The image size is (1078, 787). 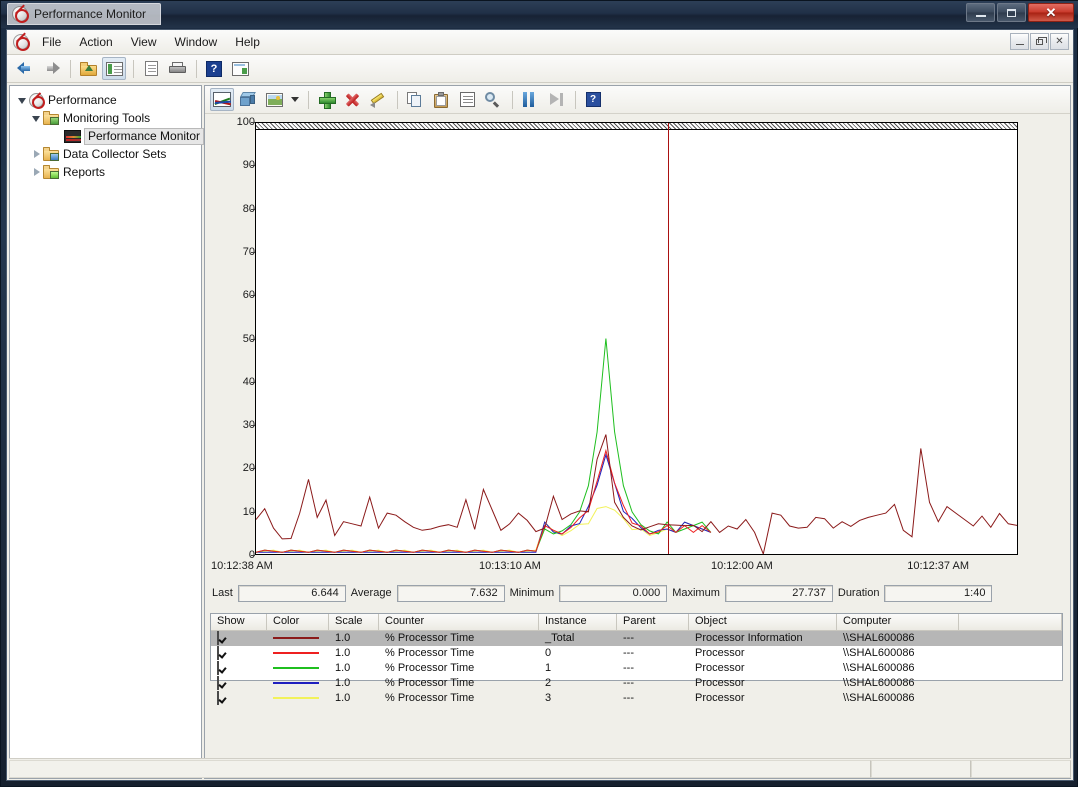 I want to click on view-current-activity-button, so click(x=222, y=99).